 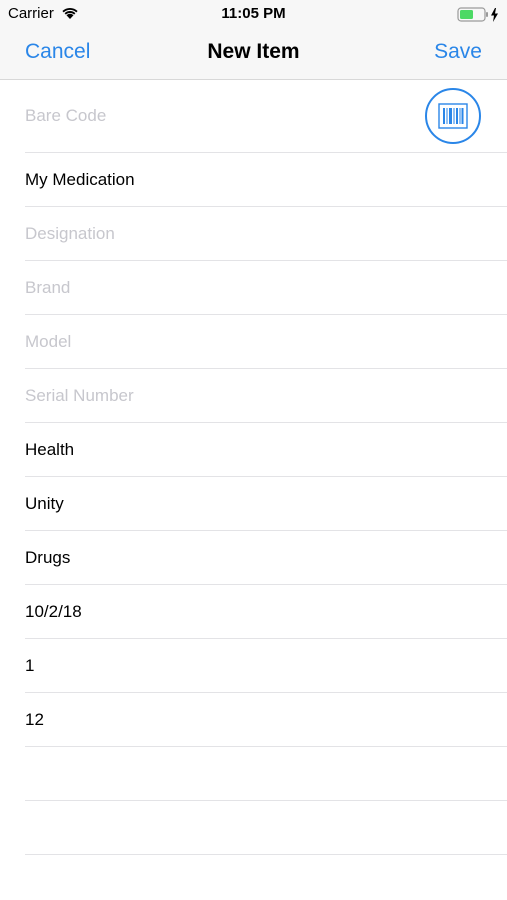 I want to click on save-button: Save, so click(x=458, y=52).